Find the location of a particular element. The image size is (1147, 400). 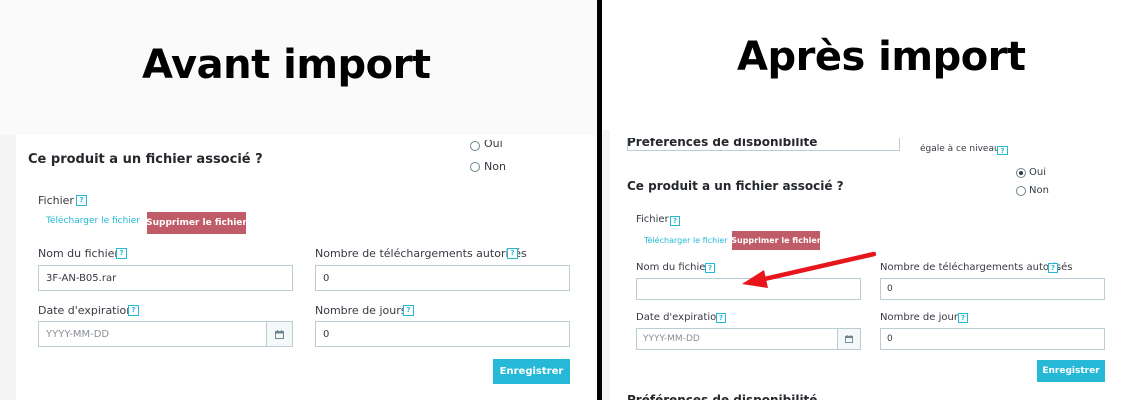

availability-preferences-title-bottom: Préférences de disponibilité is located at coordinates (722, 397).